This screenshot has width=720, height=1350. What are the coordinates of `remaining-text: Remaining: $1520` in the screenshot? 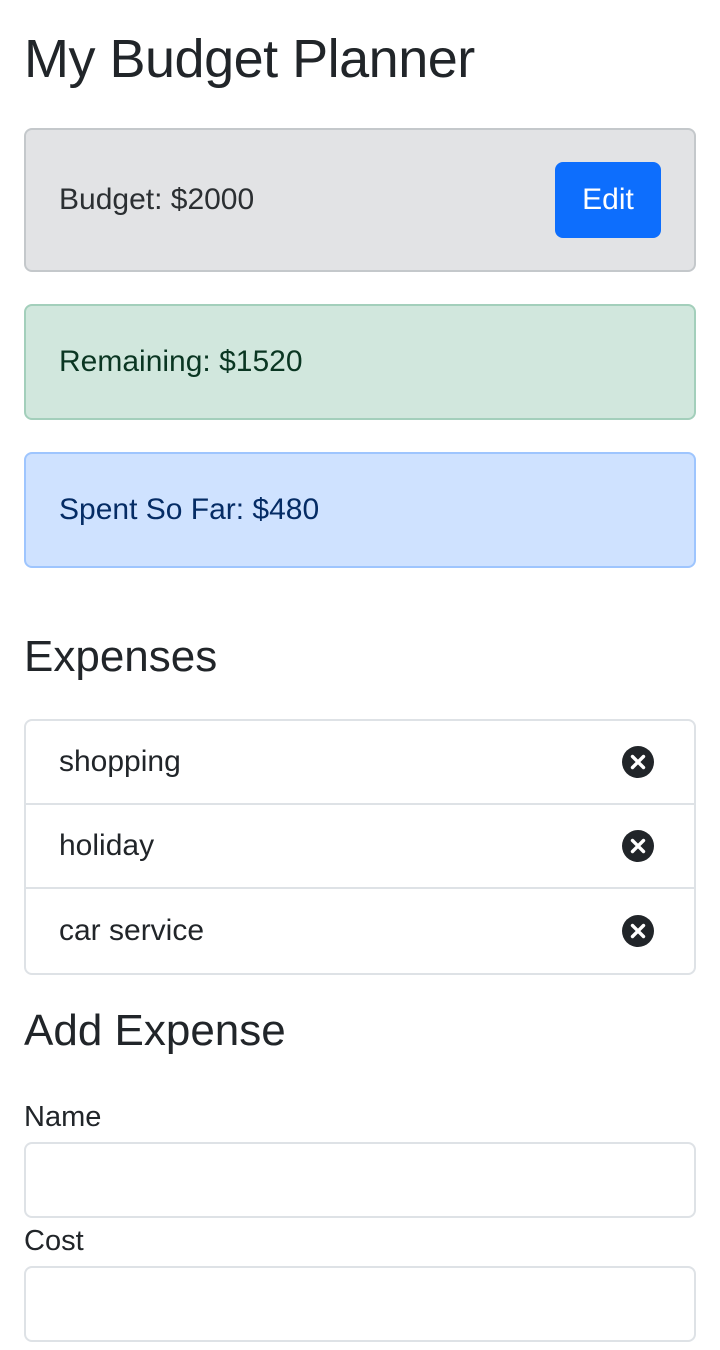 It's located at (181, 361).